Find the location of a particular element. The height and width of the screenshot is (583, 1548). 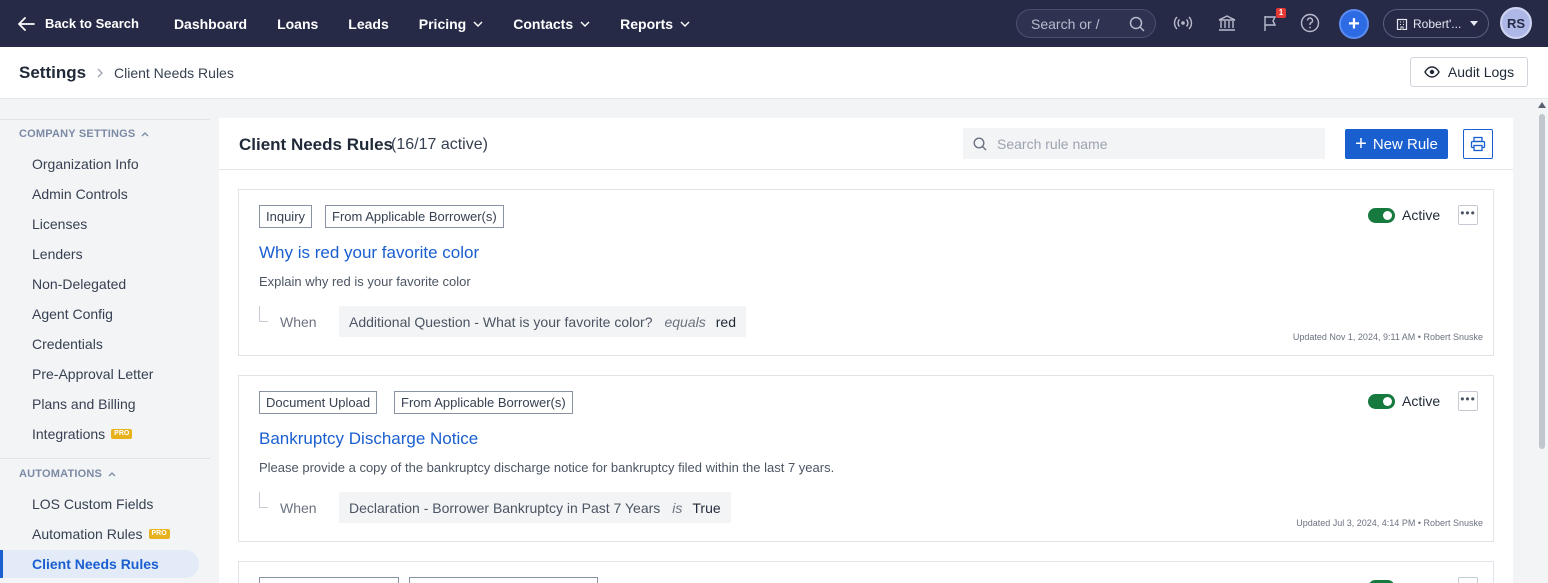

user-avatar: RS is located at coordinates (1516, 23).